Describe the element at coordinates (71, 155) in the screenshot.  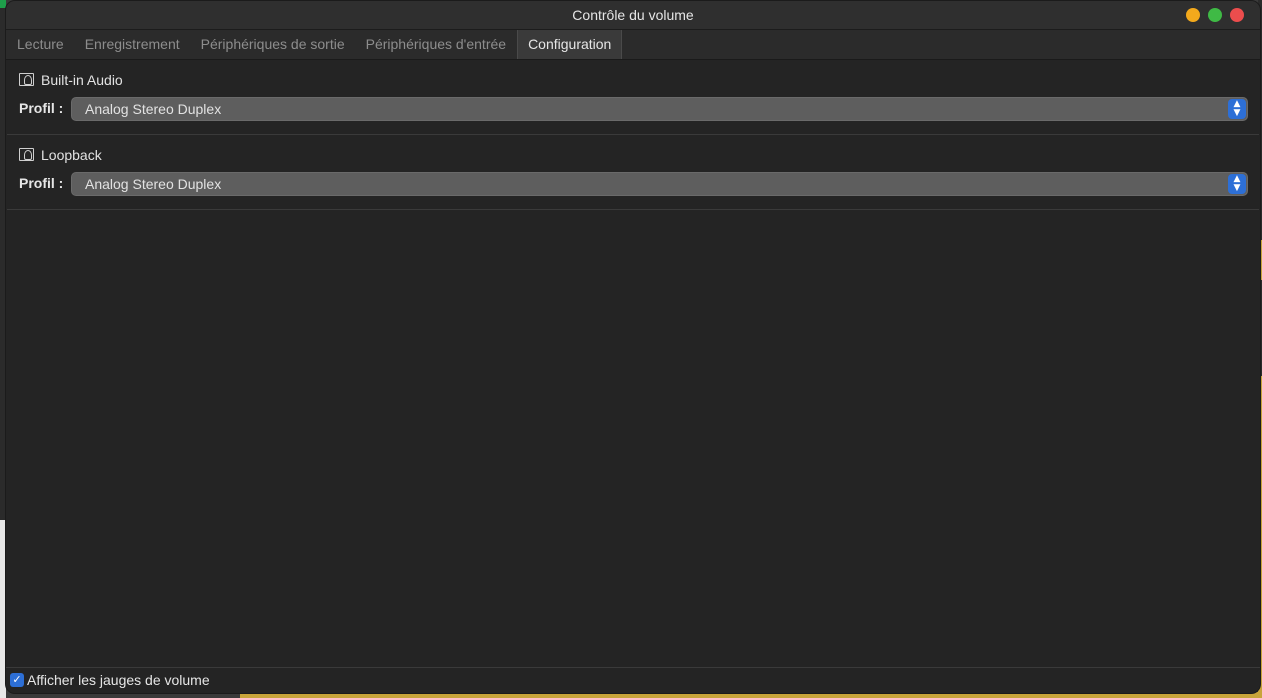
I see `device-name: Loopback` at that location.